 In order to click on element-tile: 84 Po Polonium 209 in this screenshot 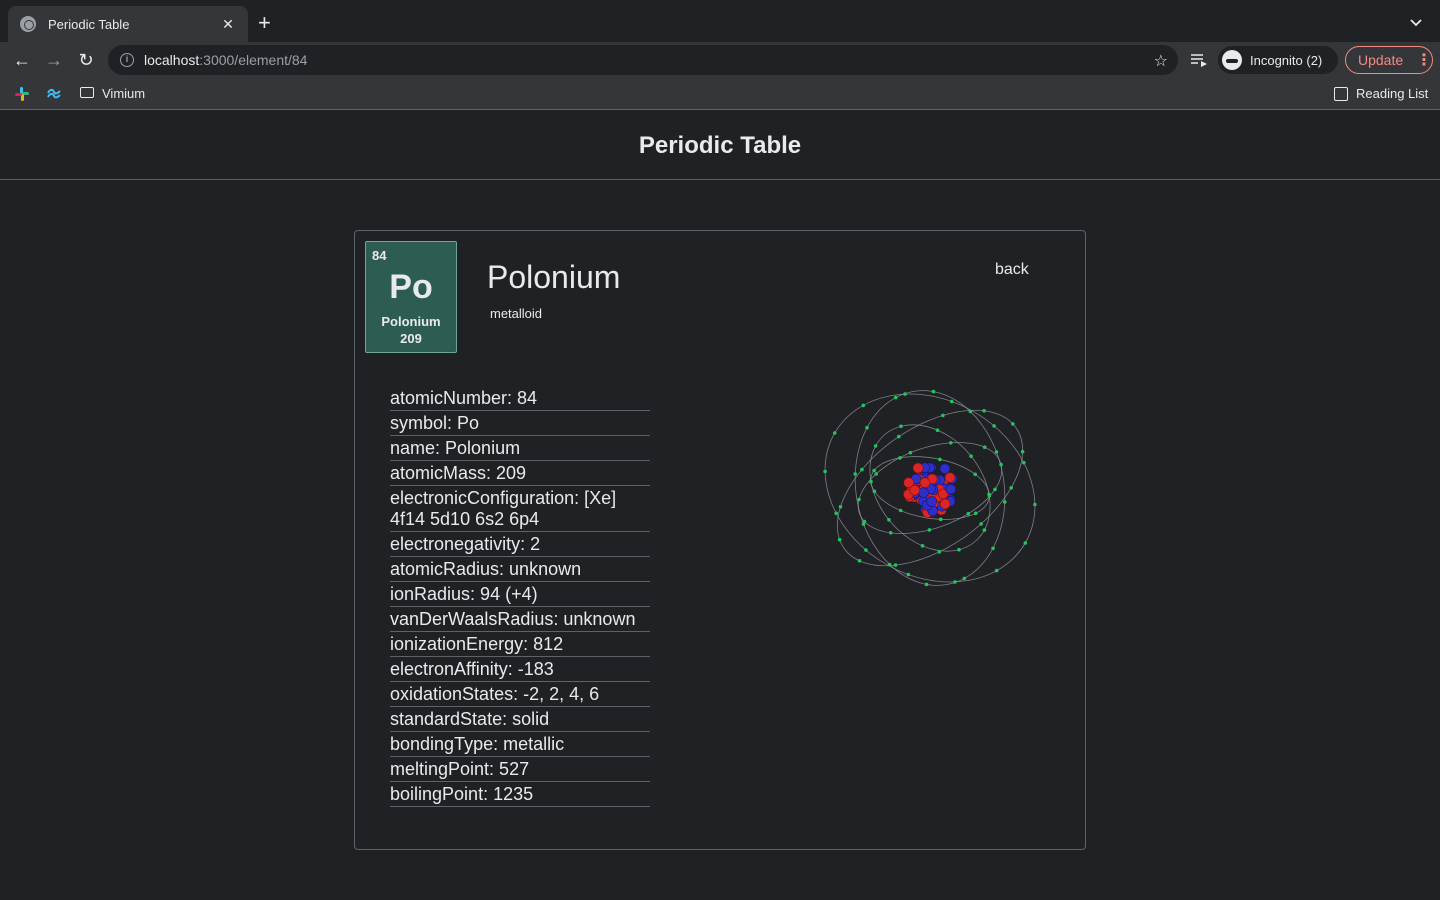, I will do `click(411, 297)`.